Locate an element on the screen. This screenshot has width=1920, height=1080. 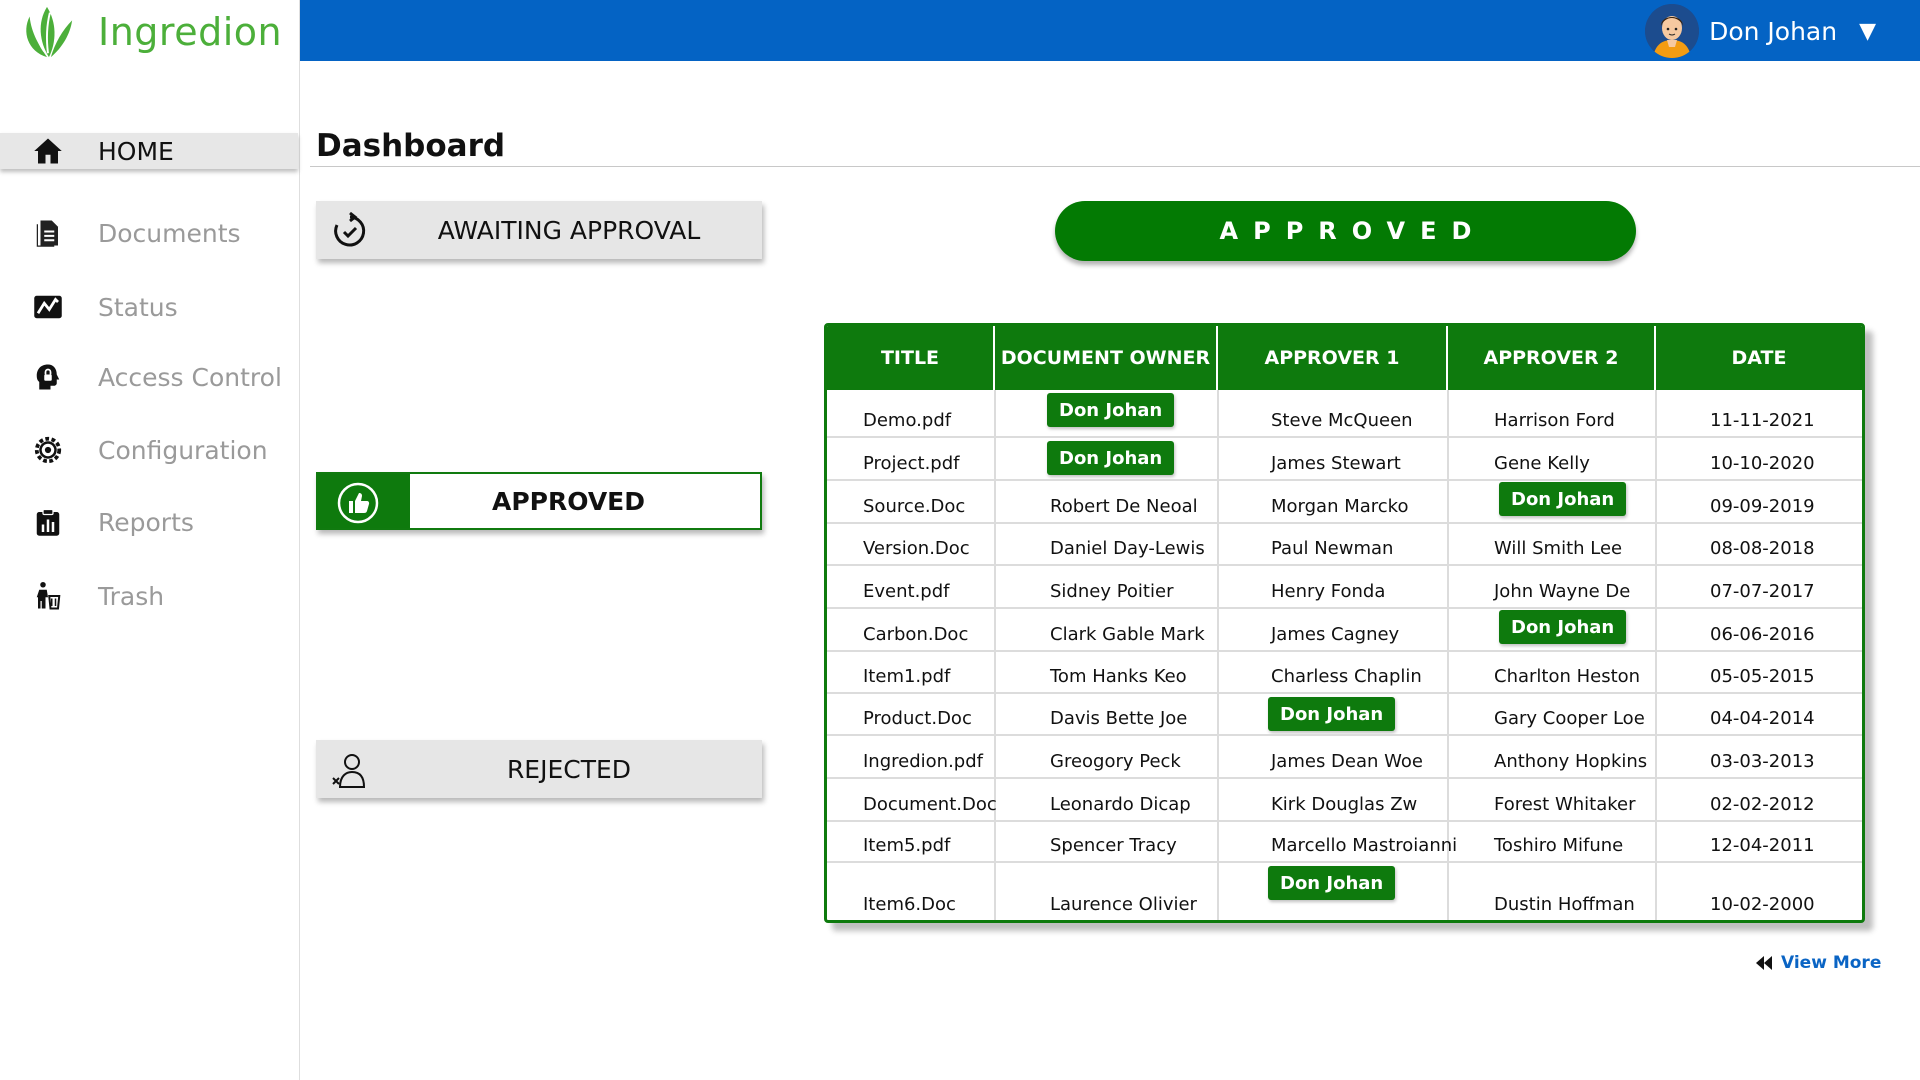
sidebar-item-label: Trash is located at coordinates (131, 596).